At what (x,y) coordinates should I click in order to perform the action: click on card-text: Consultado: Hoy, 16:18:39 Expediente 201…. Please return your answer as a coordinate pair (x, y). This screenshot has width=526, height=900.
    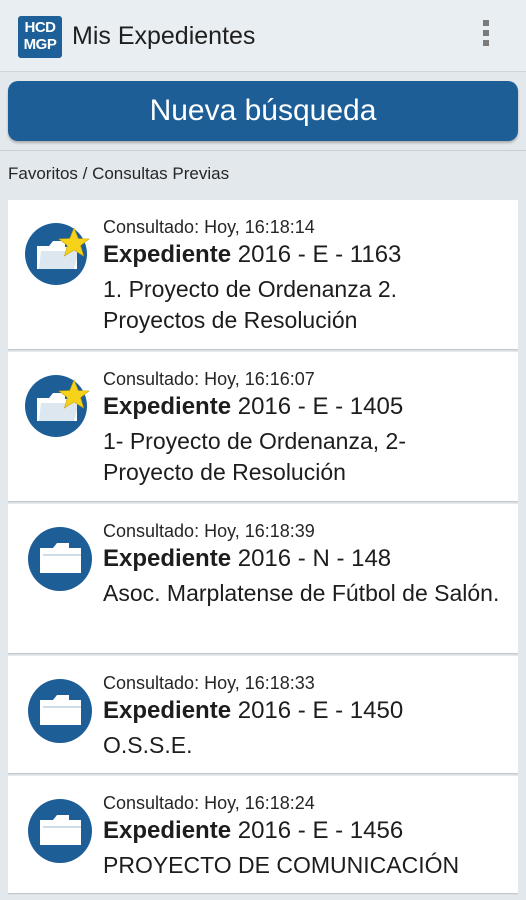
    Looking at the image, I should click on (303, 564).